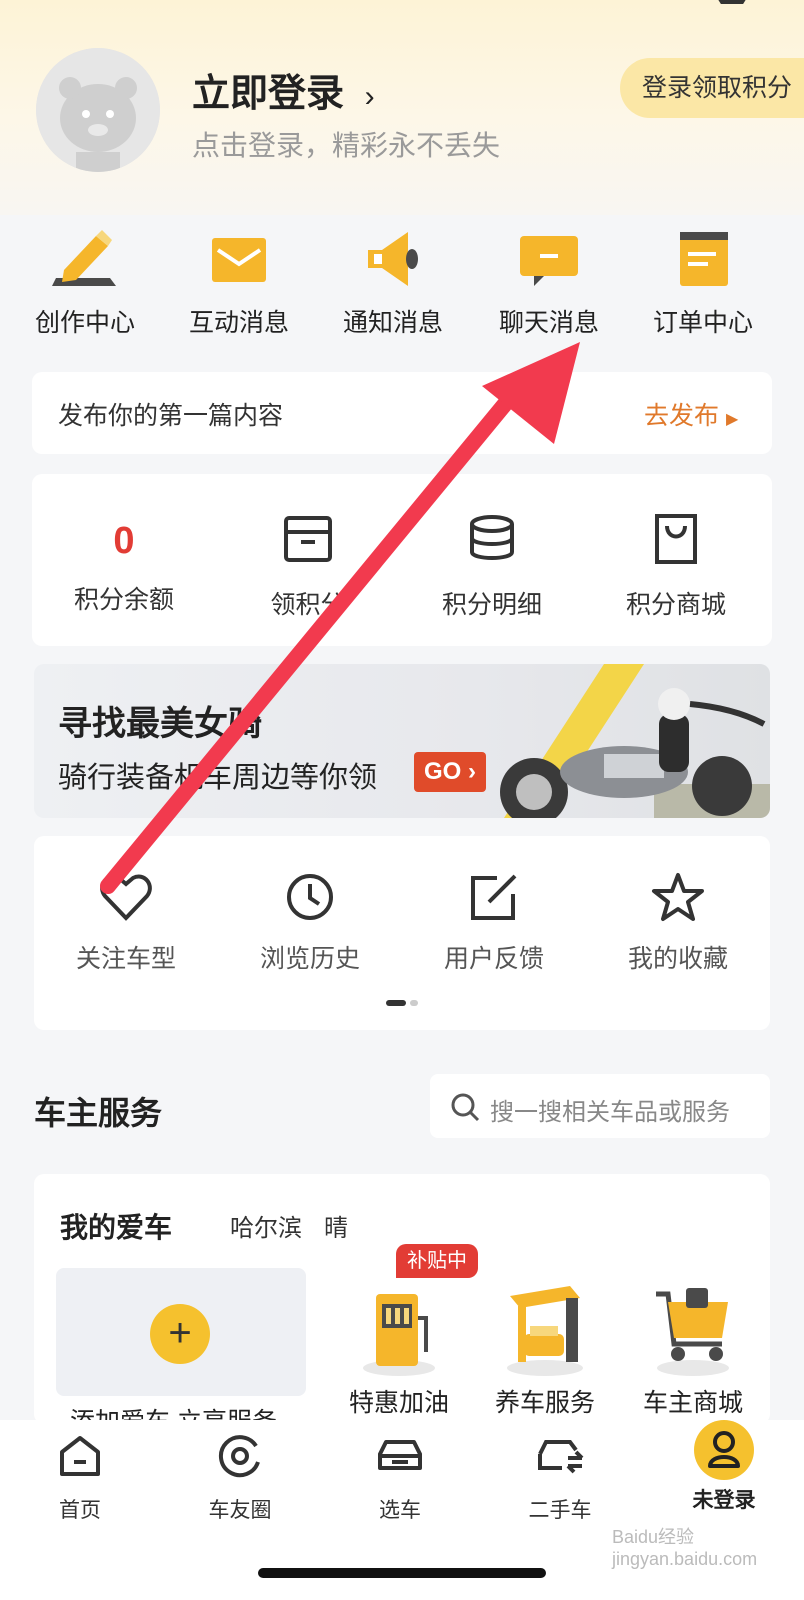 The image size is (804, 1600). Describe the element at coordinates (400, 1478) in the screenshot. I see `nav-choose-car: 选车` at that location.